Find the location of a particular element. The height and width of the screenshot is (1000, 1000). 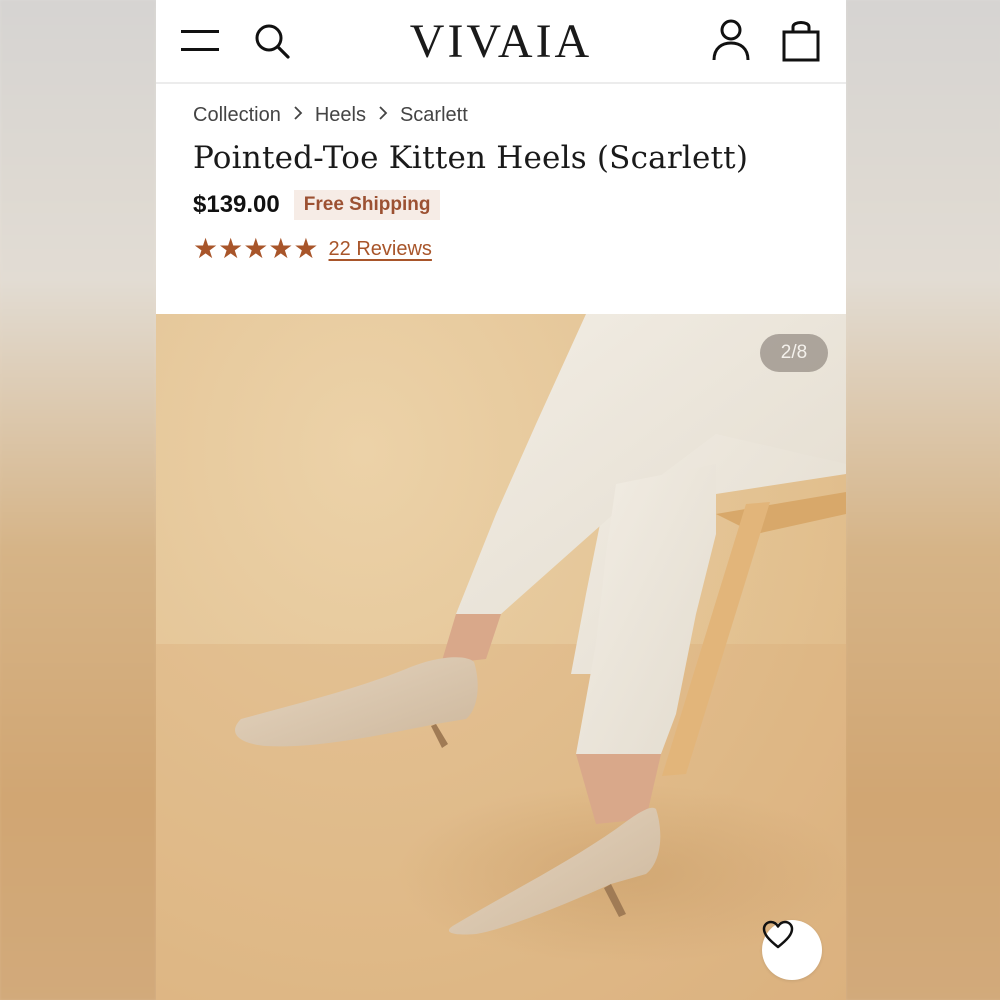

product-price: $139.00 is located at coordinates (236, 204).